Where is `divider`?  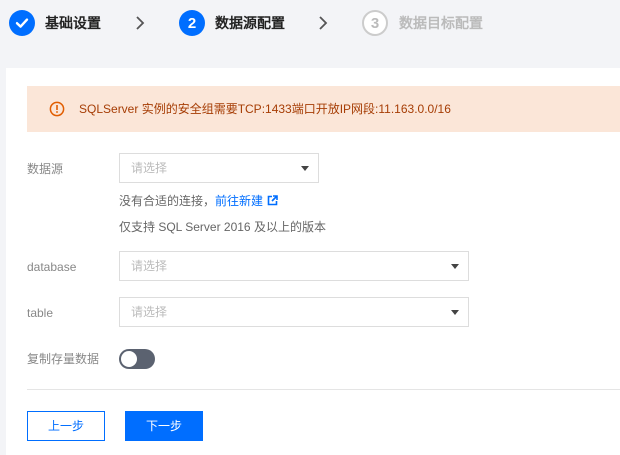 divider is located at coordinates (323, 389).